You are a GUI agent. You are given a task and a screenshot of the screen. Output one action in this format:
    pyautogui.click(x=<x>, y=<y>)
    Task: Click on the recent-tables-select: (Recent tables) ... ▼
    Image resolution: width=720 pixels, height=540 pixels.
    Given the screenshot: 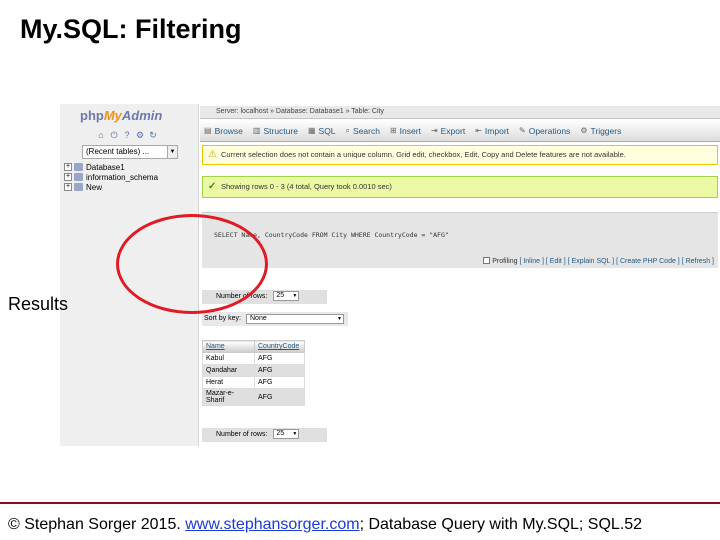 What is the action you would take?
    pyautogui.click(x=130, y=152)
    